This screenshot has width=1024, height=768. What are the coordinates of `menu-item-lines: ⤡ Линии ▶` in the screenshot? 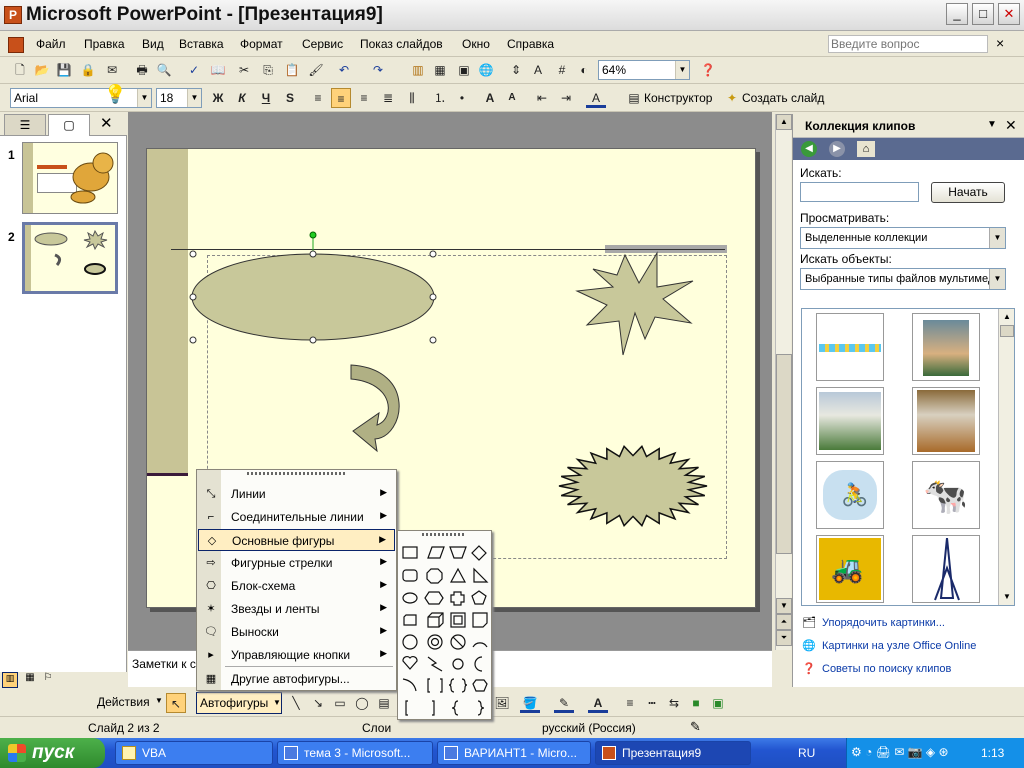 It's located at (296, 494).